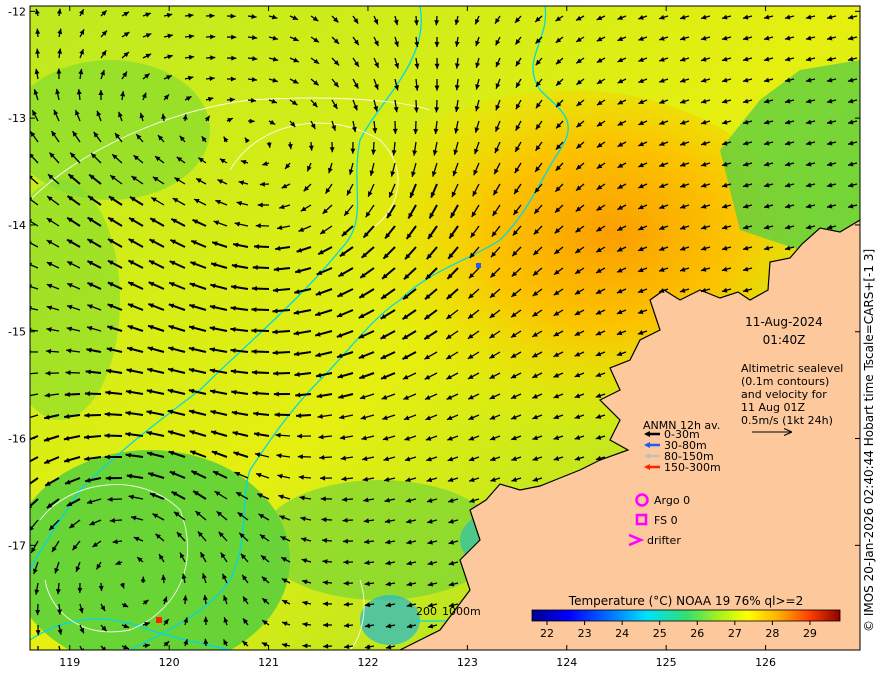 The width and height of the screenshot is (880, 680). Describe the element at coordinates (467, 662) in the screenshot. I see `lon-tick-label: 123` at that location.